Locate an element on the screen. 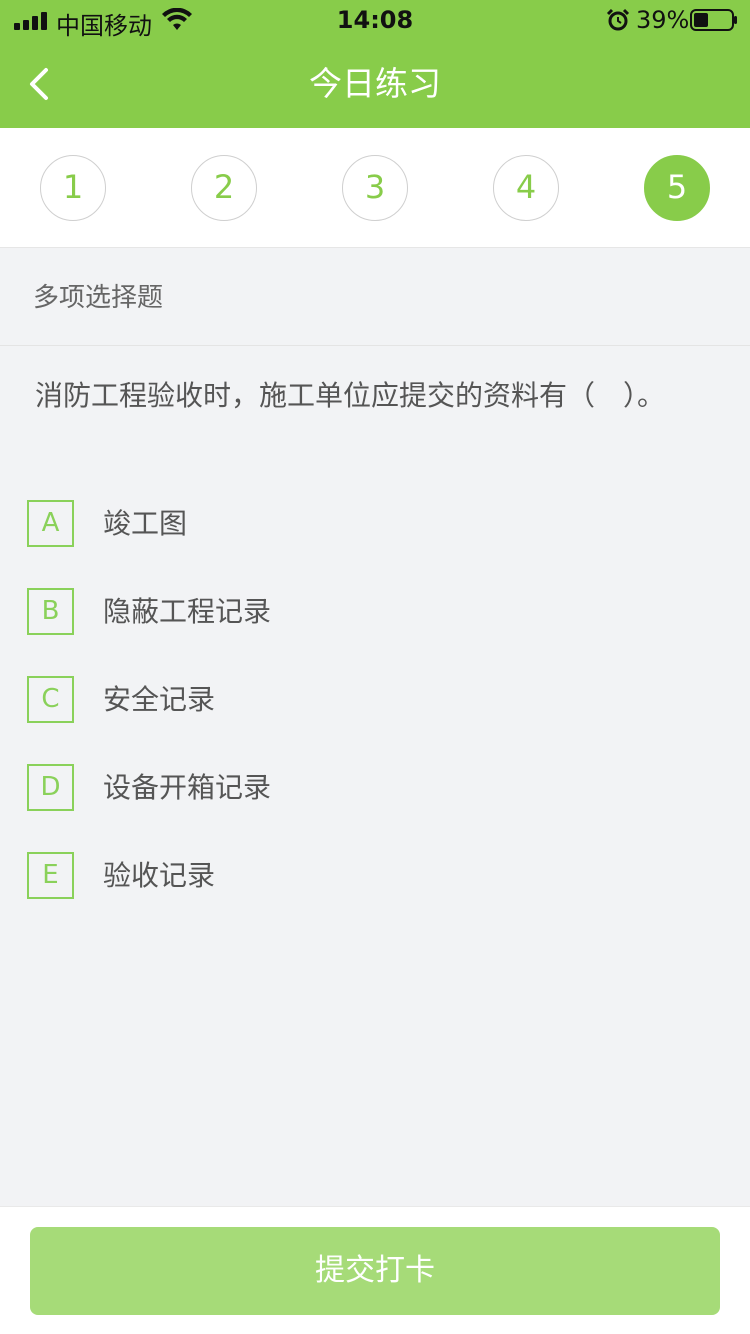 This screenshot has height=1334, width=750. option-letter: A is located at coordinates (50, 523).